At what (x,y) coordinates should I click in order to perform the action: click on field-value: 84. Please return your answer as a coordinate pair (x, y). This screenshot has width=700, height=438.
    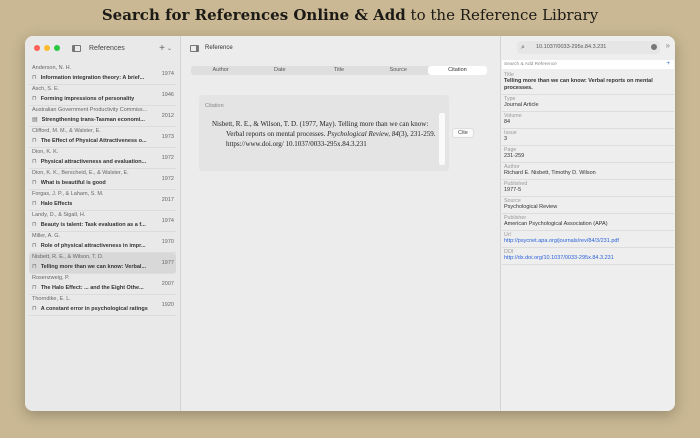
    Looking at the image, I should click on (507, 122).